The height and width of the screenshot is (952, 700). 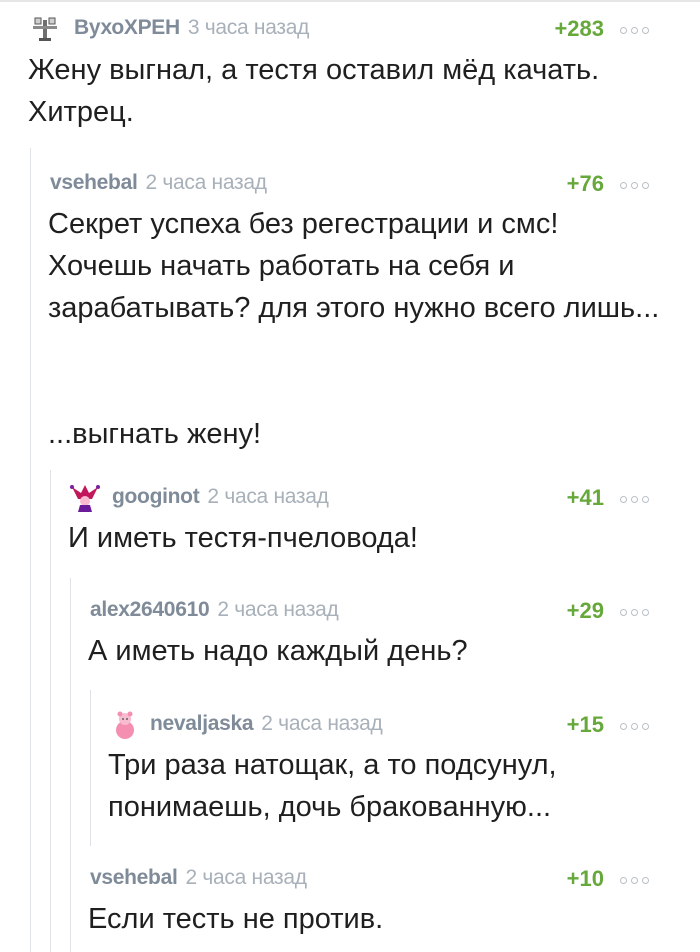 What do you see at coordinates (380, 881) in the screenshot?
I see `comment-header: vsehebal 2 часа назад +10` at bounding box center [380, 881].